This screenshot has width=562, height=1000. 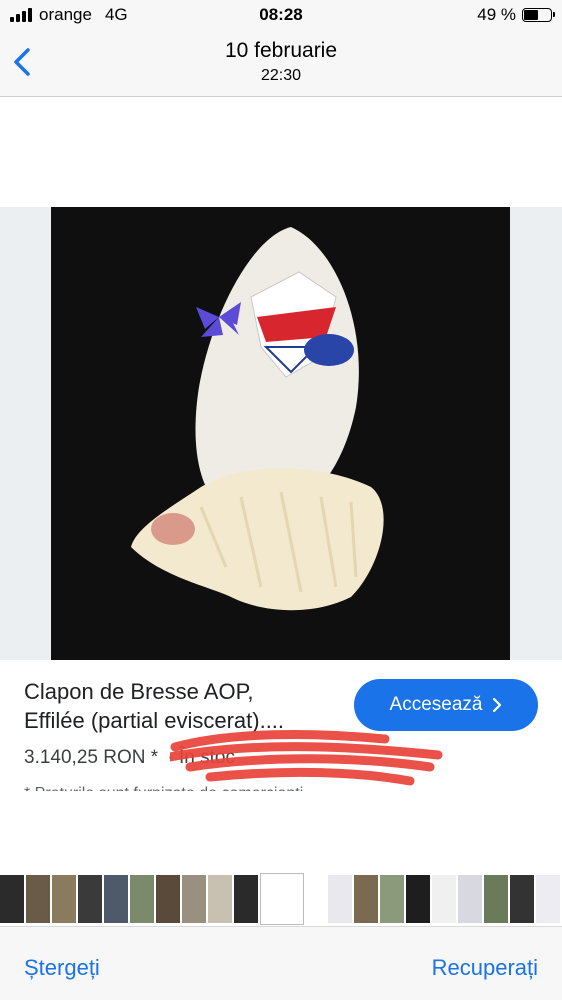 What do you see at coordinates (538, 15) in the screenshot?
I see `battery-icon` at bounding box center [538, 15].